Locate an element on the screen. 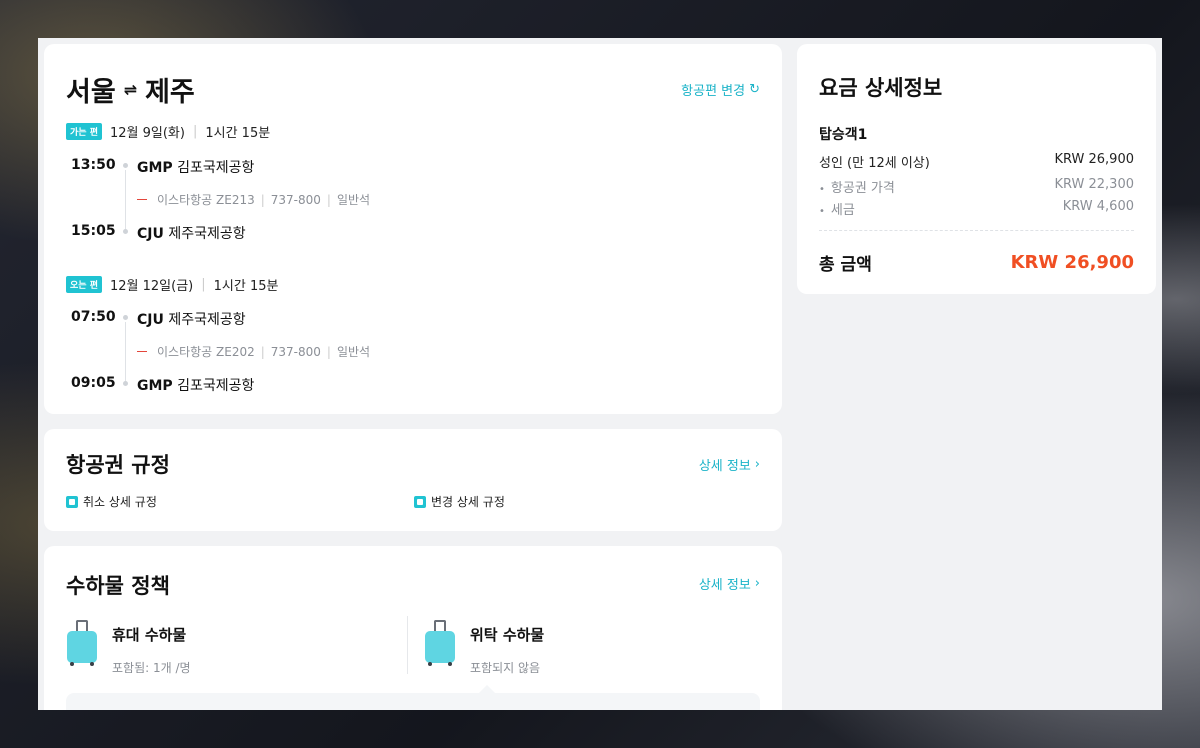  outbound-duration: 1시간 15분 is located at coordinates (238, 133).